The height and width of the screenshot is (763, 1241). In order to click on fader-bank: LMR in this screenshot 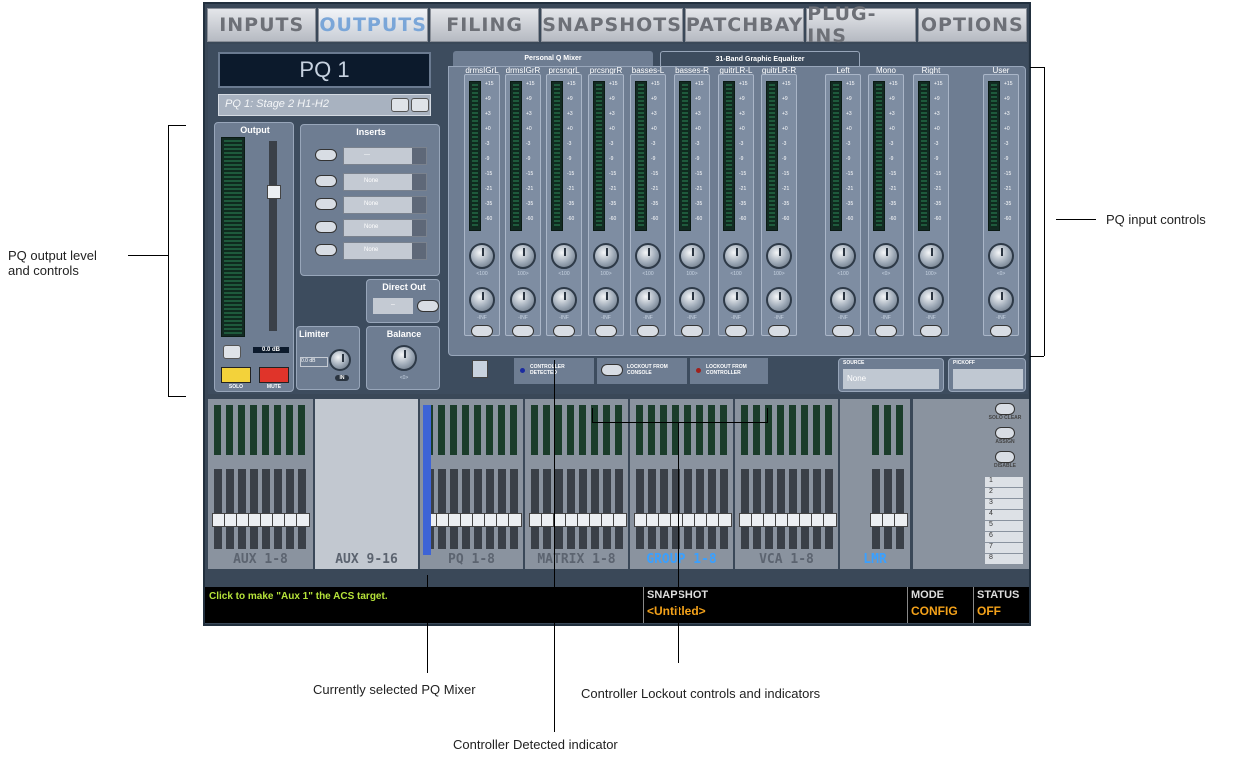, I will do `click(875, 484)`.